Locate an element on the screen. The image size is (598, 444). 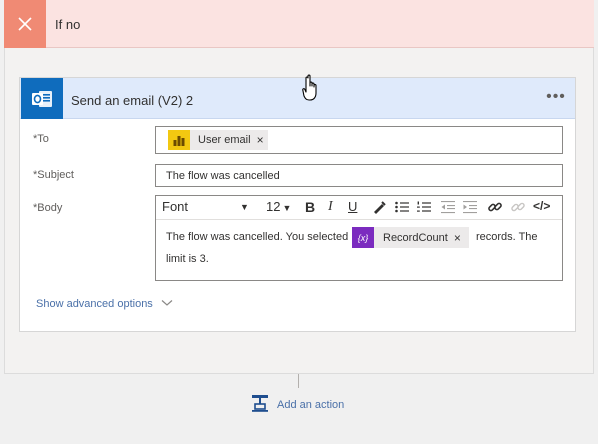
numbered-list-icon is located at coordinates (424, 208).